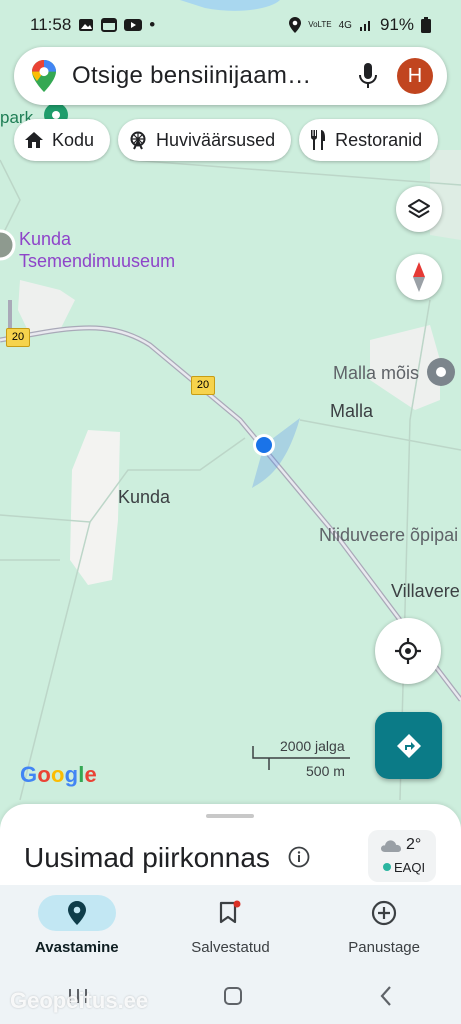  Describe the element at coordinates (216, 139) in the screenshot. I see `chip-attractions-label: Huviväärsused` at that location.